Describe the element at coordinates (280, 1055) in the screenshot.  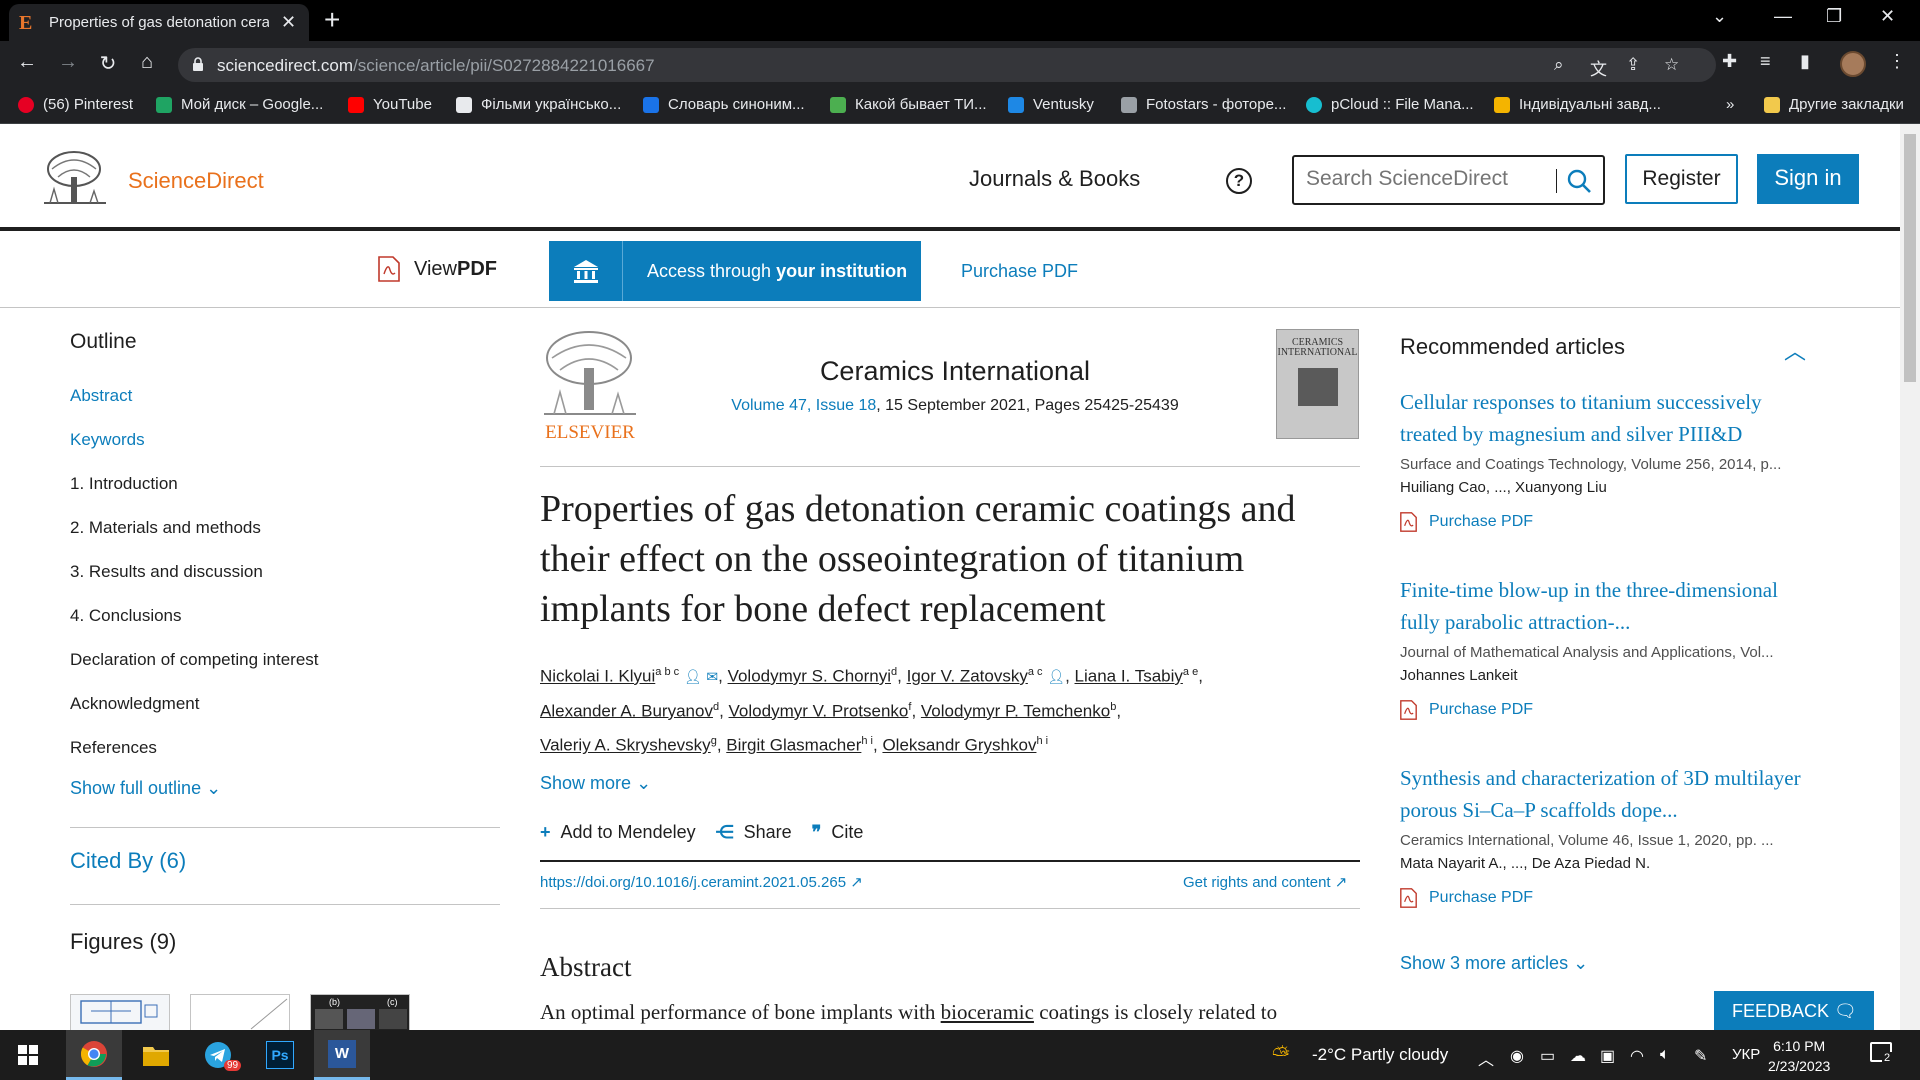
I see `photoshop-taskbar-app: Ps` at that location.